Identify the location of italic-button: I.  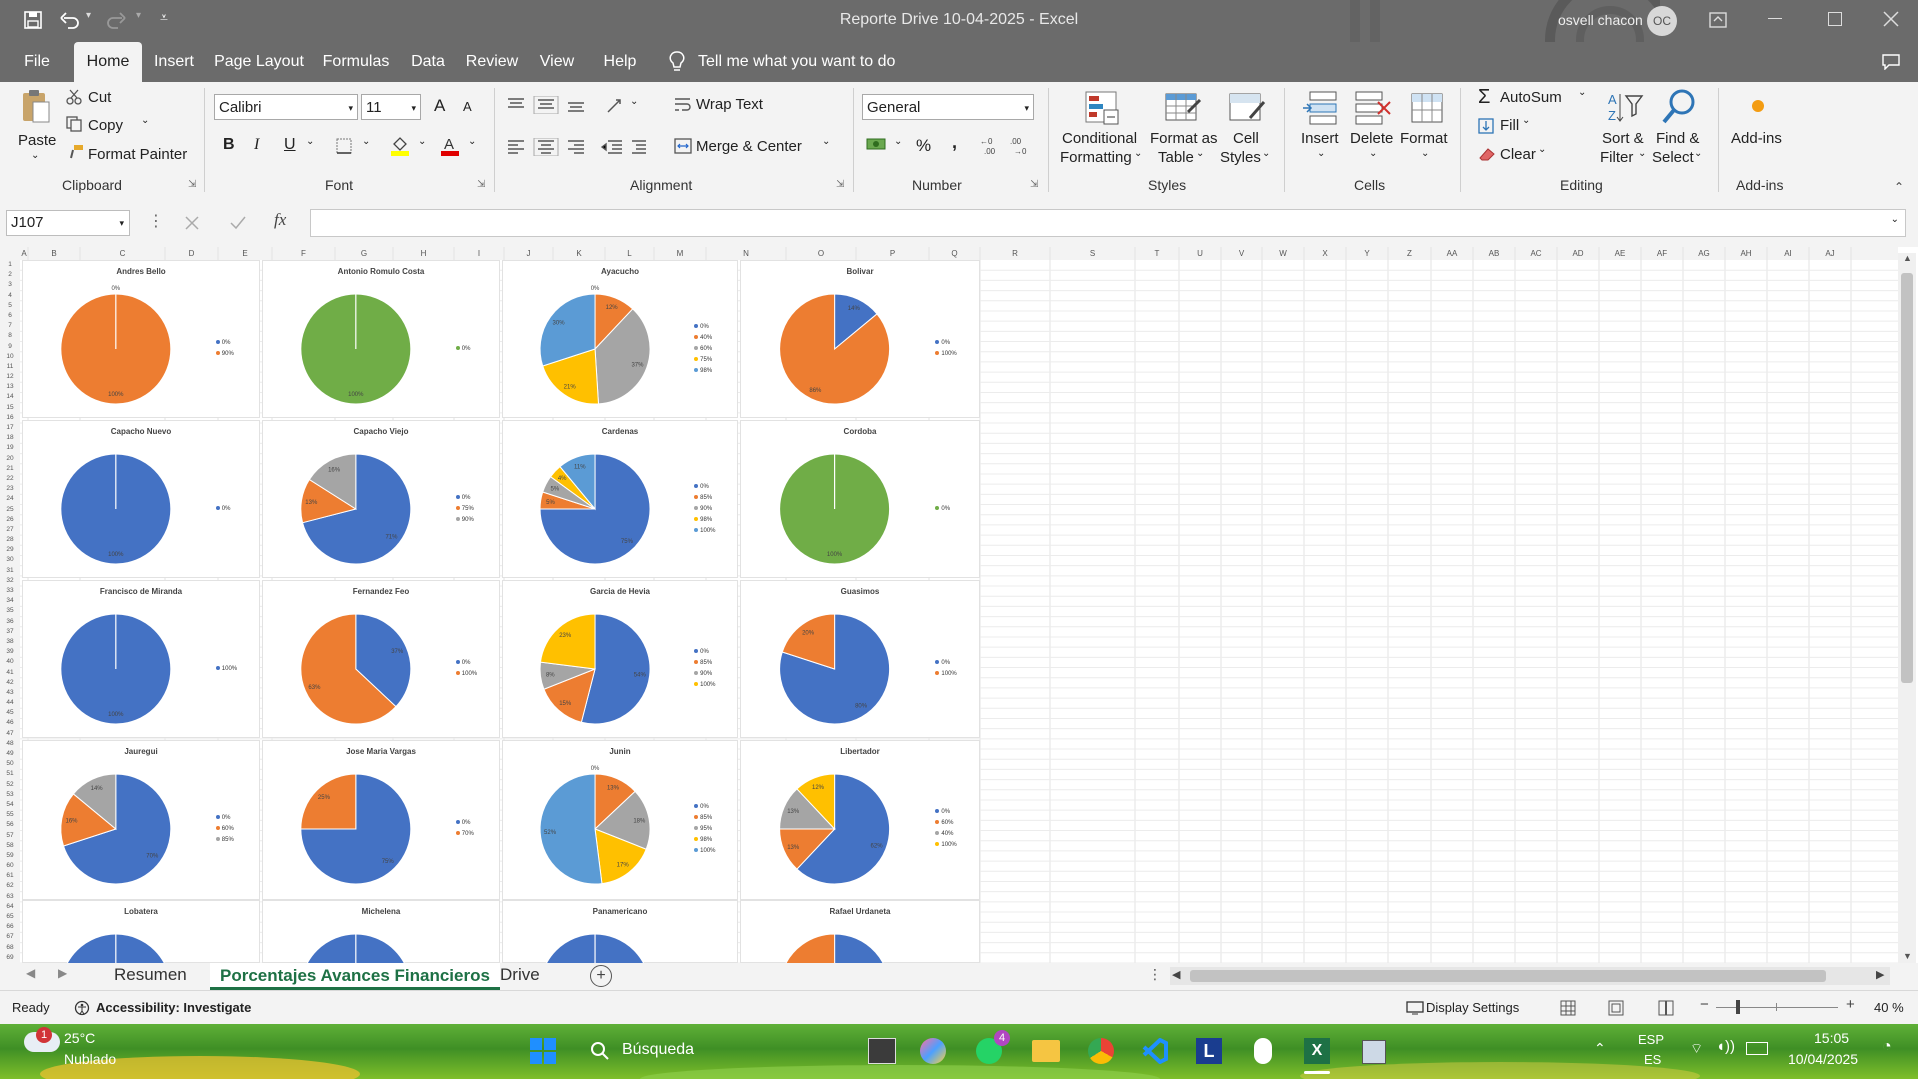
(256, 145).